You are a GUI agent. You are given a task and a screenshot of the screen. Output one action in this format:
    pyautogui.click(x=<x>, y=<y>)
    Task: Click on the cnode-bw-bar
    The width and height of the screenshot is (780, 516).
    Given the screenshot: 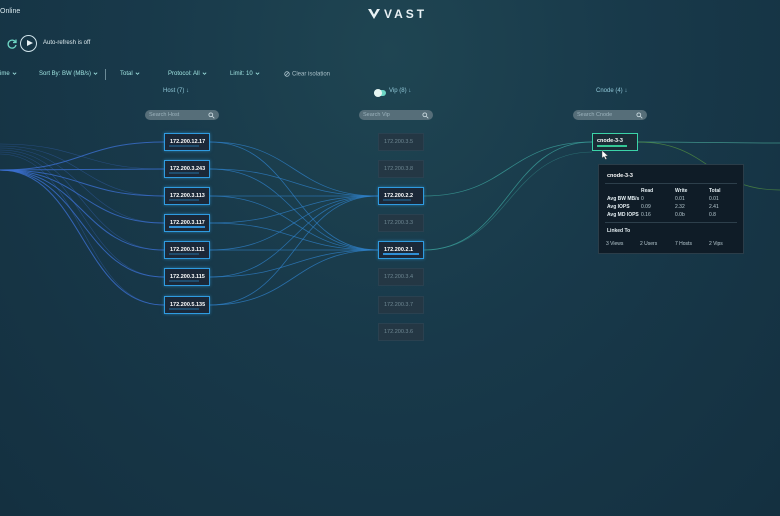 What is the action you would take?
    pyautogui.click(x=612, y=146)
    